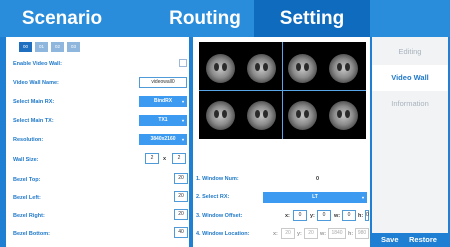 This screenshot has width=450, height=247. I want to click on tab-scenario: Scenario, so click(62, 18).